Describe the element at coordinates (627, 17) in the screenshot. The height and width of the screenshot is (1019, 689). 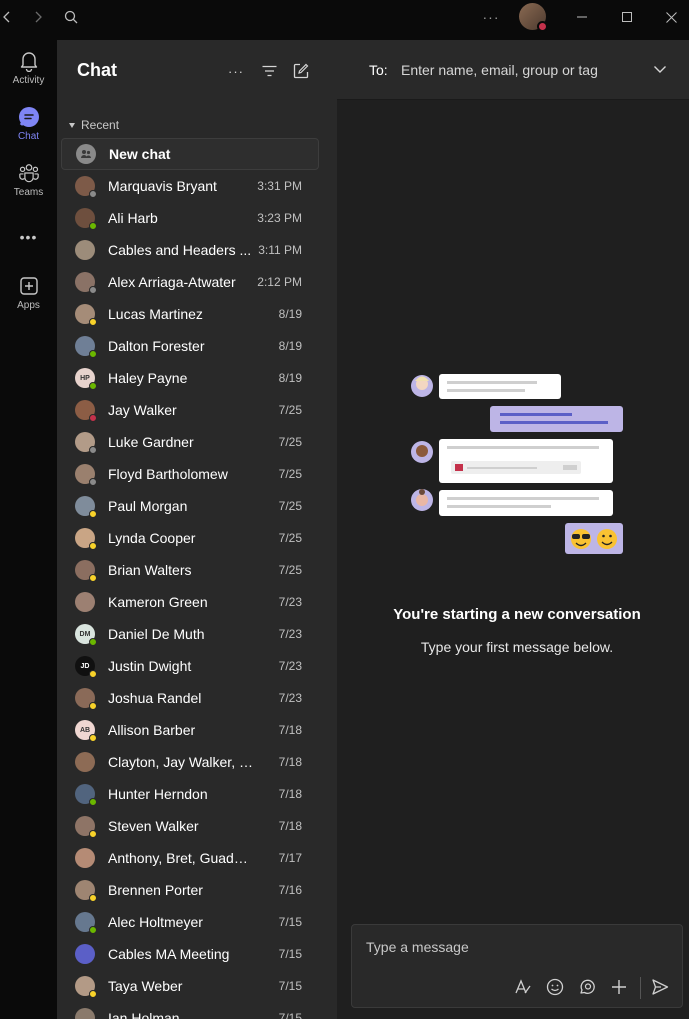
I see `maximize-button` at that location.